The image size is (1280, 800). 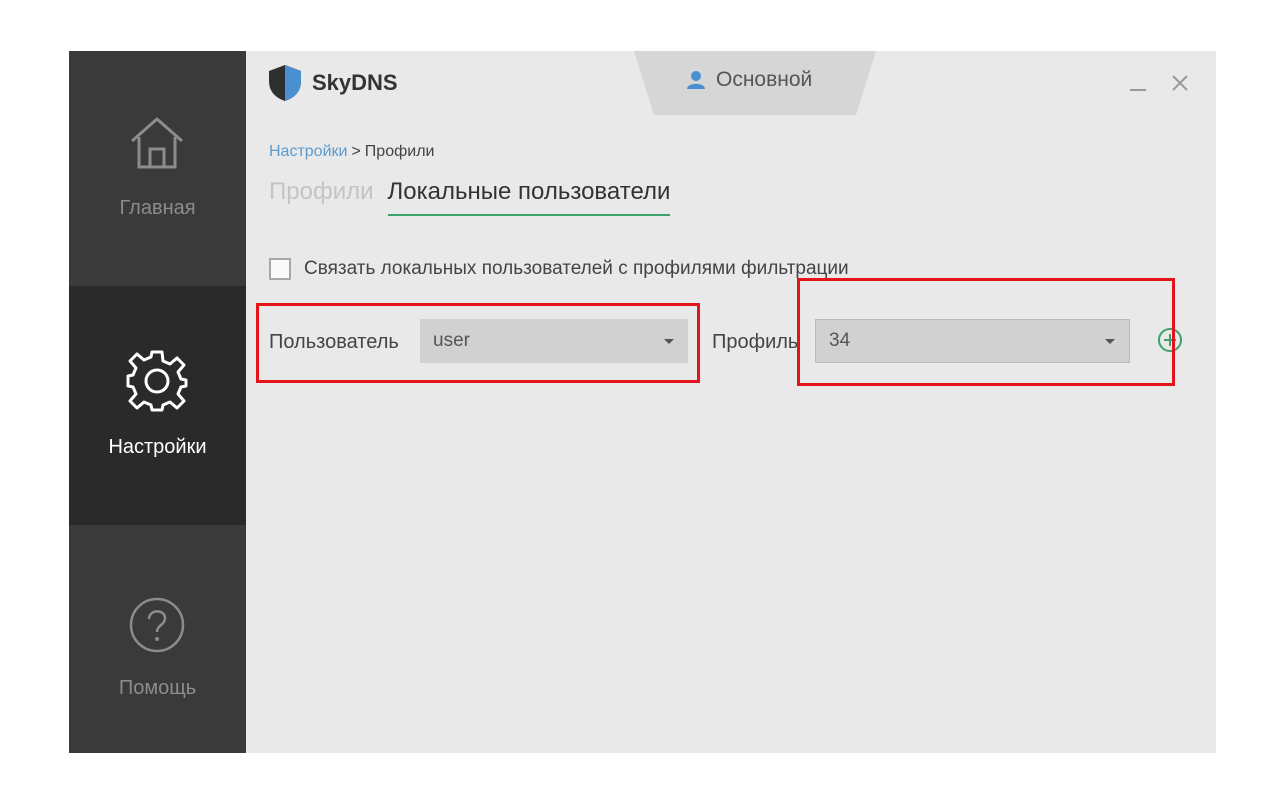 I want to click on active-profile-tab: Основной, so click(x=755, y=83).